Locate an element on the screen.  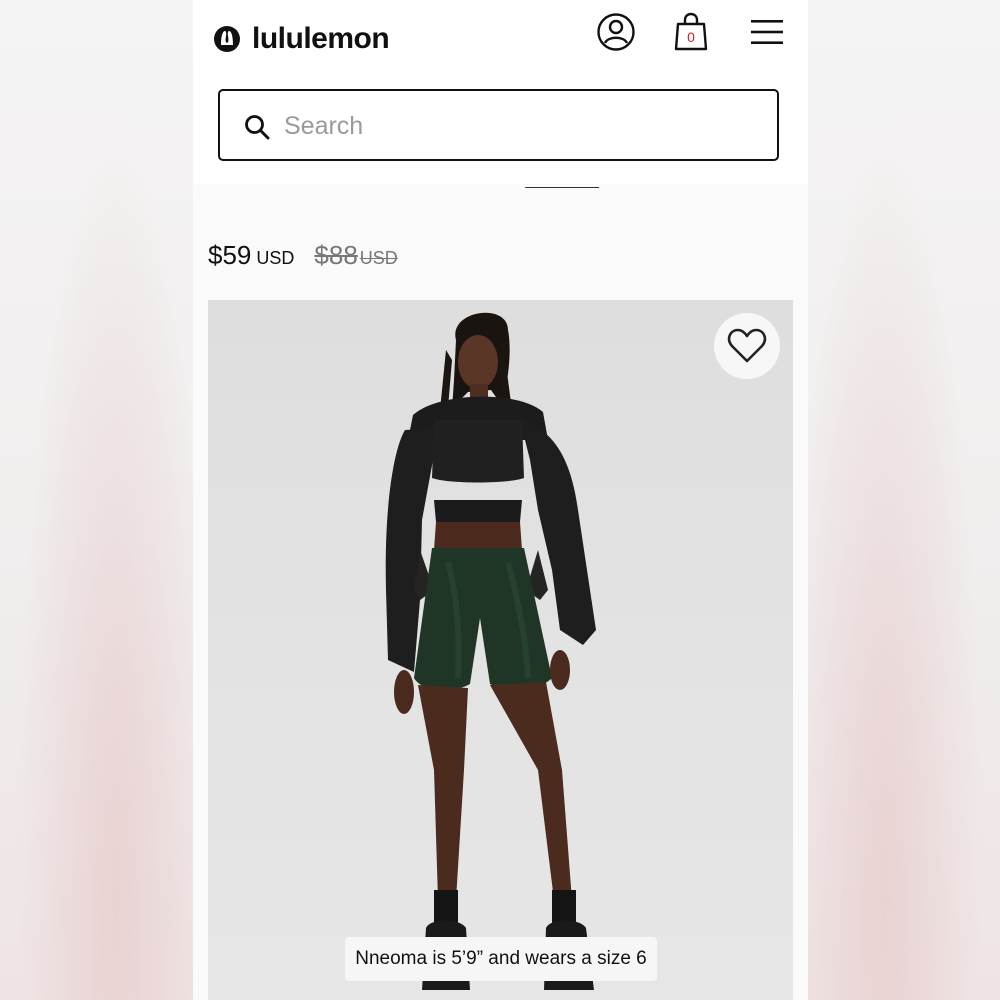
heart-icon is located at coordinates (747, 345).